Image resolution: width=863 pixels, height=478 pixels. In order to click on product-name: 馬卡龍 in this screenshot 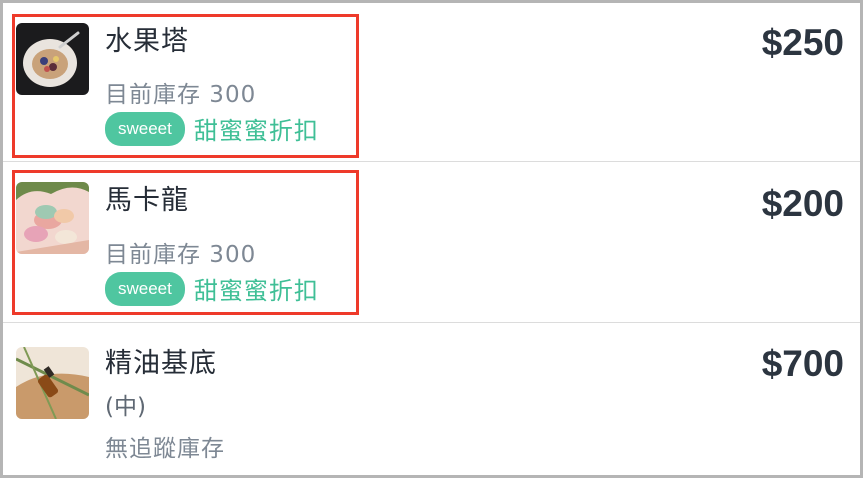, I will do `click(147, 200)`.